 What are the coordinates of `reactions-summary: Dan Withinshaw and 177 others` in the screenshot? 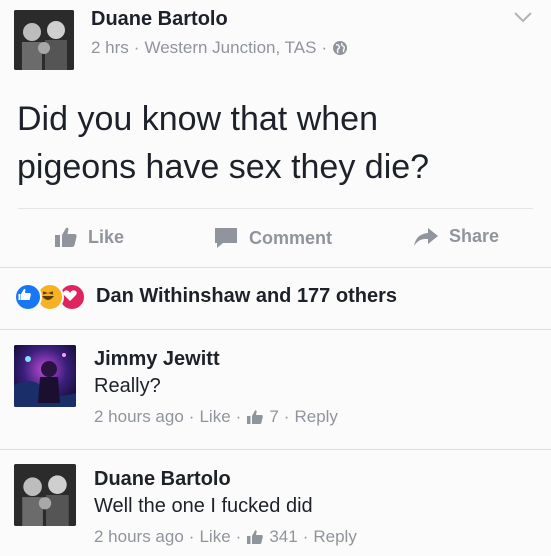 It's located at (246, 296).